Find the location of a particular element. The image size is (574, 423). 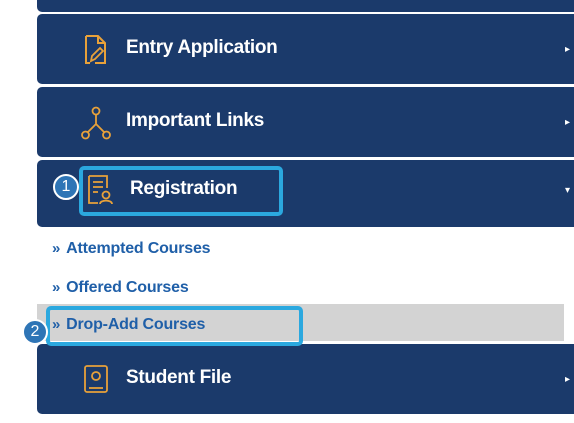

submenu-item-offered-courses: » Offered Courses is located at coordinates (120, 288).